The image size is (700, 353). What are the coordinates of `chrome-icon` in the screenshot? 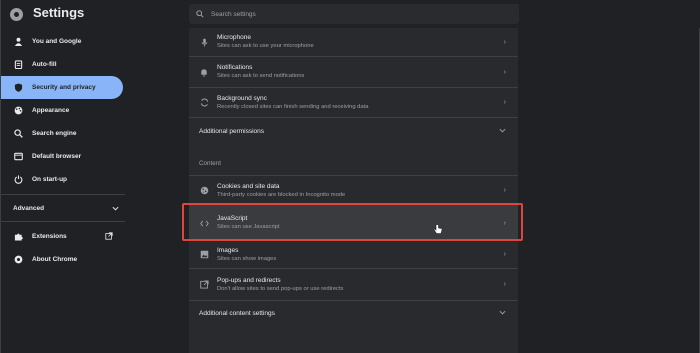 It's located at (18, 260).